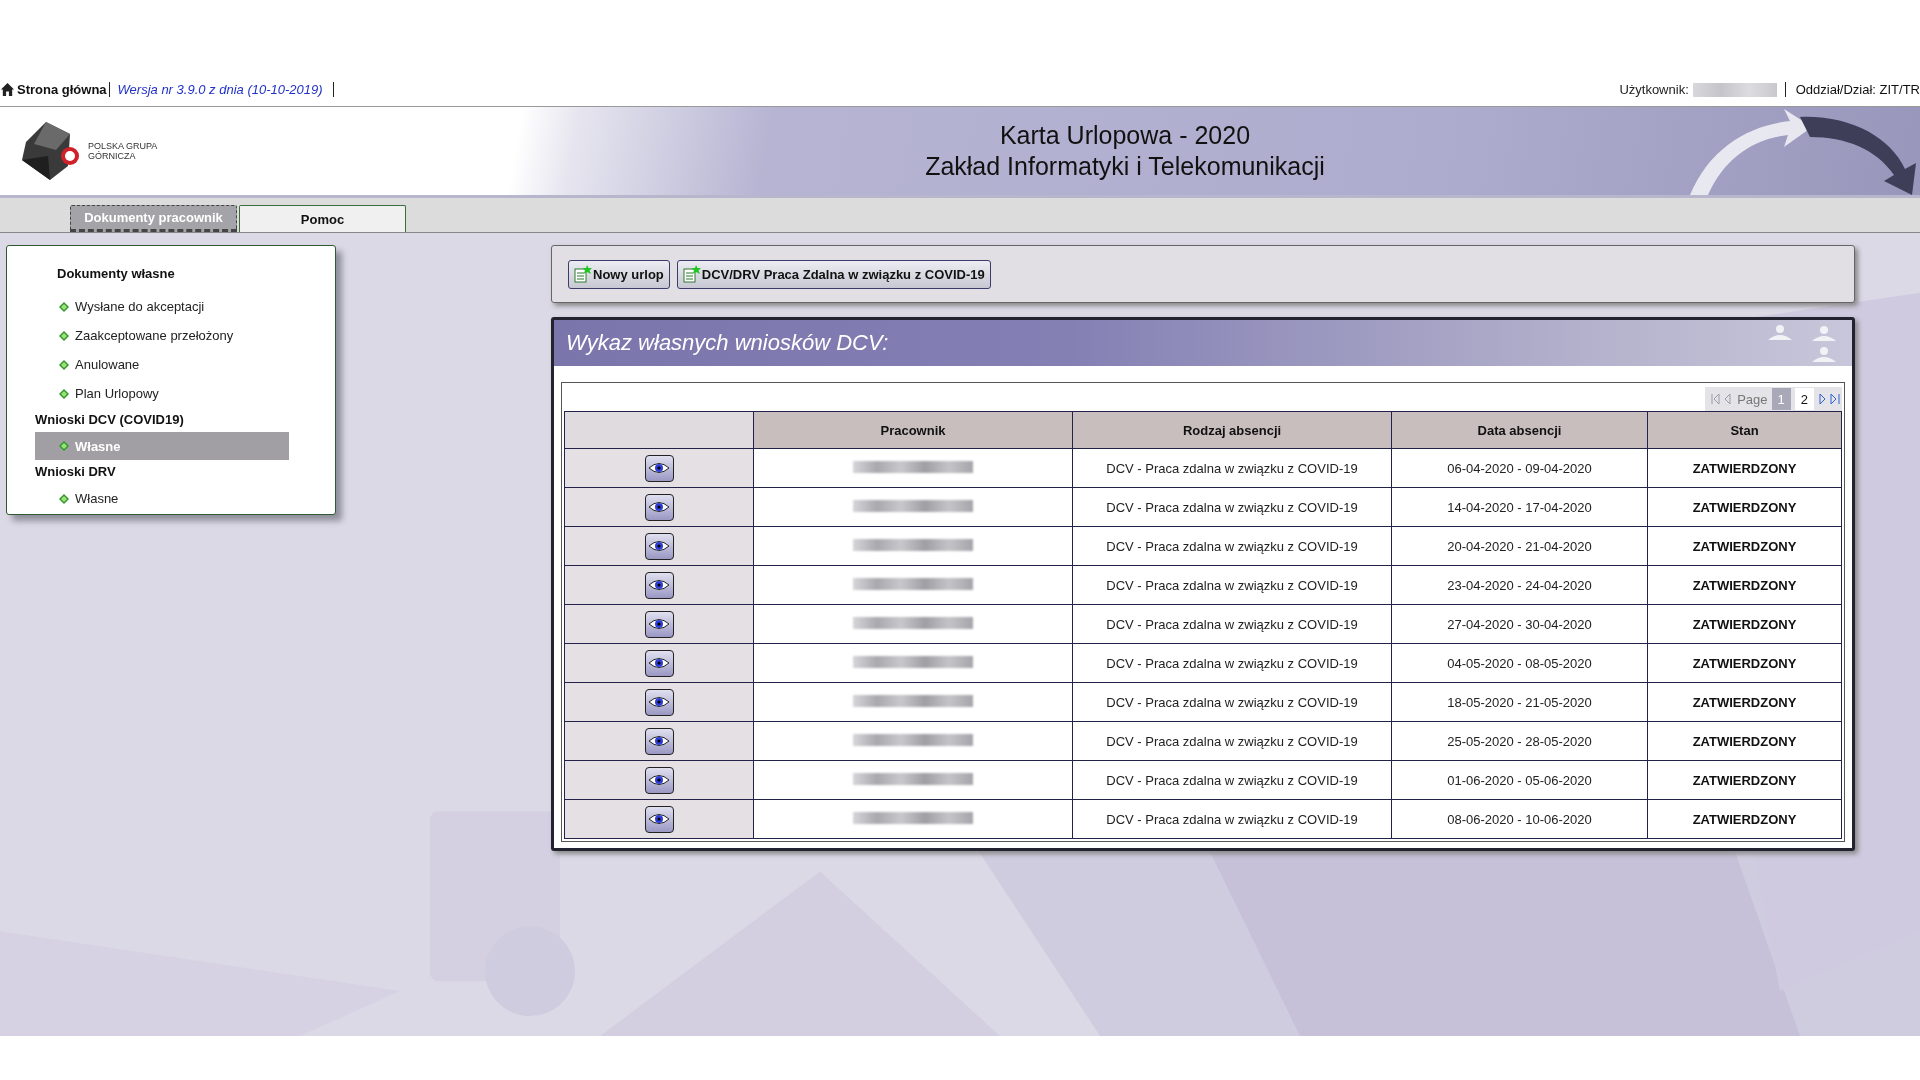  I want to click on next-last-icon, so click(1829, 399).